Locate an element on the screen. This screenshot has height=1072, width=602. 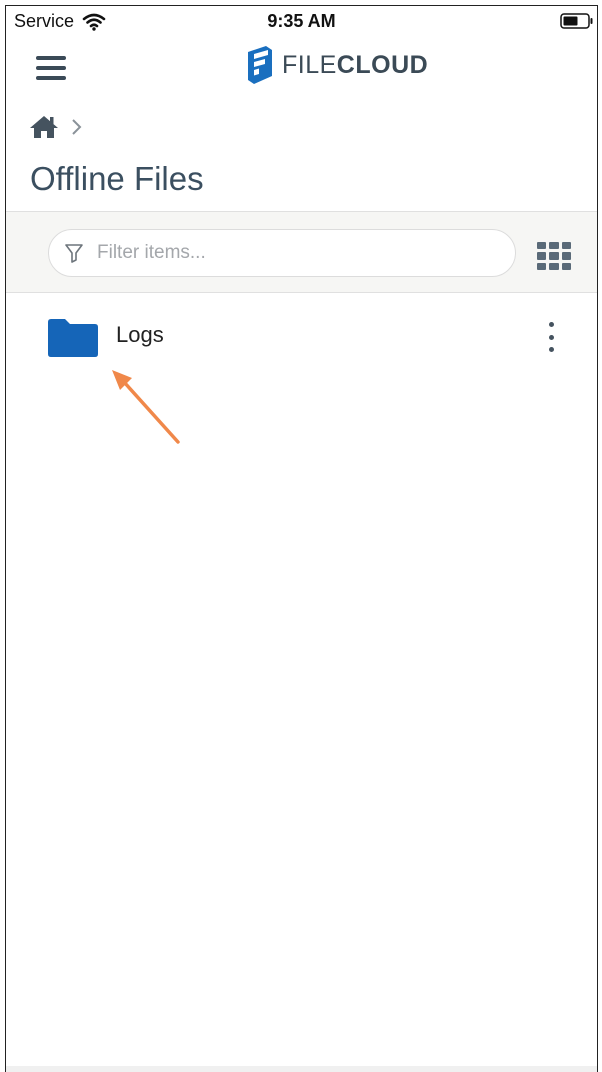
logo-wordmark: FILECLOUD is located at coordinates (355, 65).